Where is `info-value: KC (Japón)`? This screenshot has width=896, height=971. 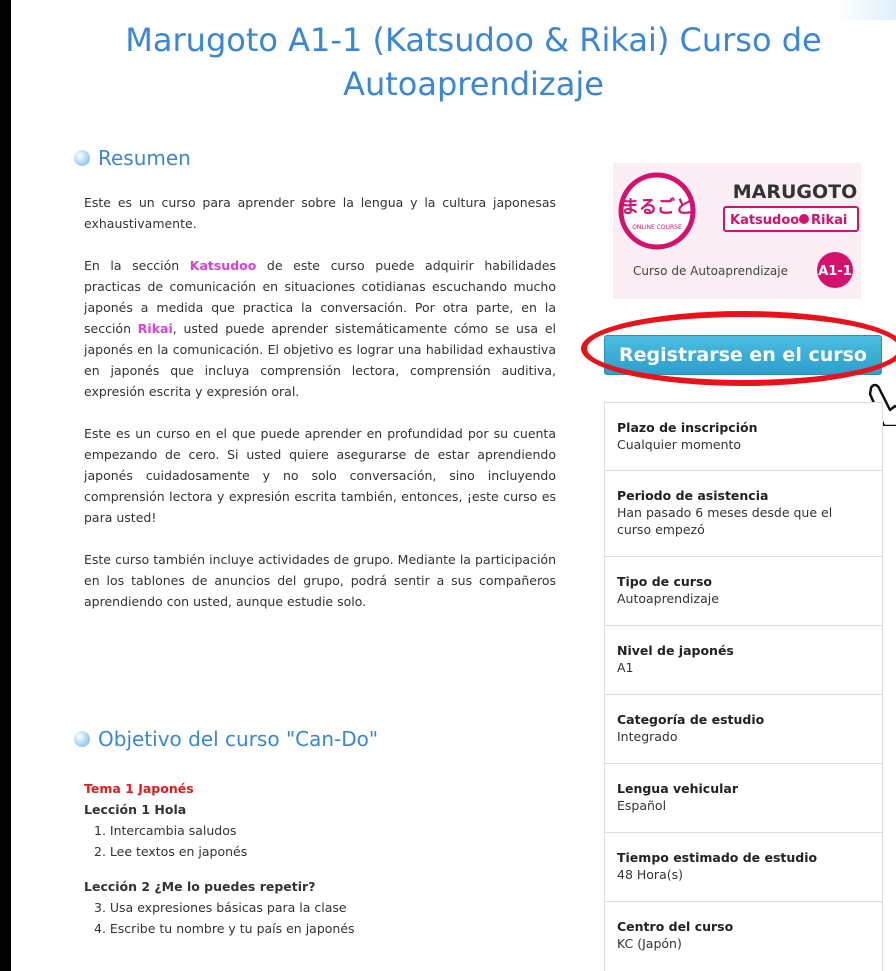
info-value: KC (Japón) is located at coordinates (649, 943).